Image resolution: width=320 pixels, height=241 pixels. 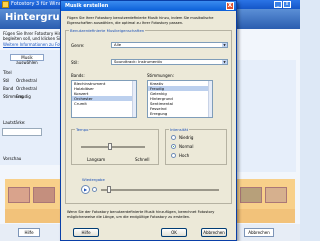 What do you see at coordinates (78, 45) in the screenshot?
I see `genre-label: Genre:` at bounding box center [78, 45].